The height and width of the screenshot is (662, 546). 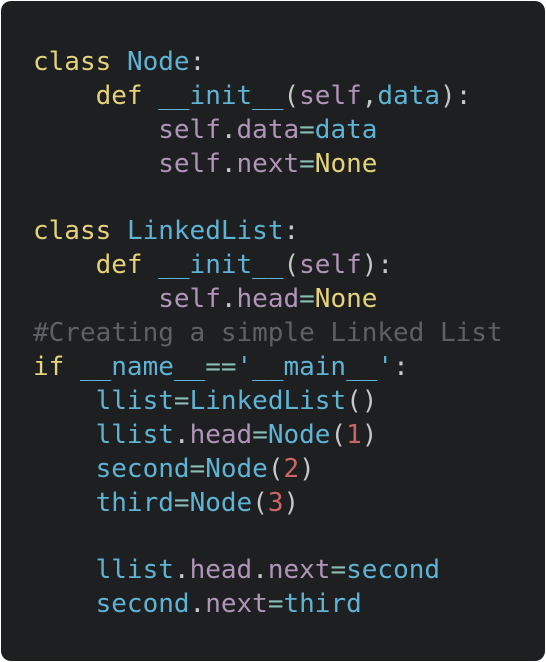 What do you see at coordinates (369, 95) in the screenshot?
I see `code-token: ,` at bounding box center [369, 95].